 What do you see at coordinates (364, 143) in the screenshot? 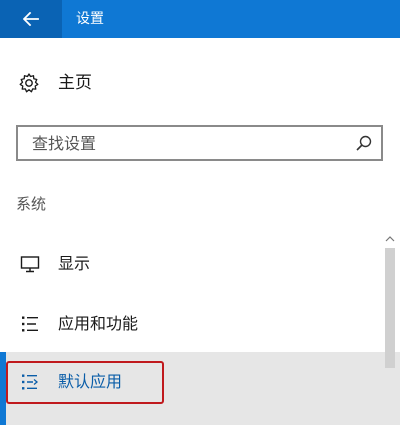
I see `search-icon` at bounding box center [364, 143].